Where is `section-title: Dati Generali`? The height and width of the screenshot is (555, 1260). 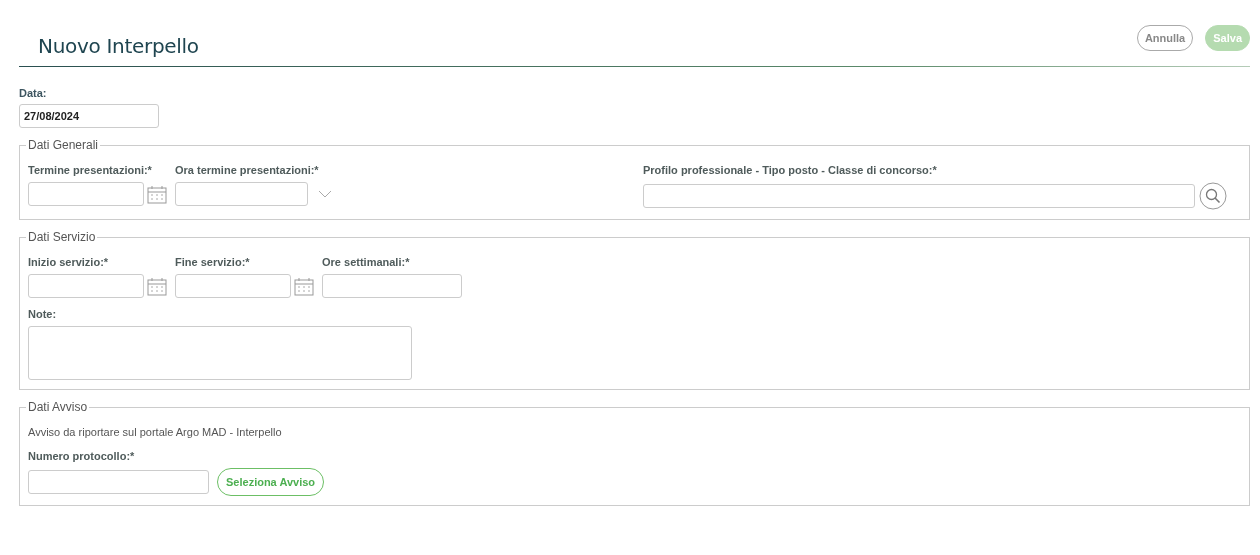
section-title: Dati Generali is located at coordinates (63, 145).